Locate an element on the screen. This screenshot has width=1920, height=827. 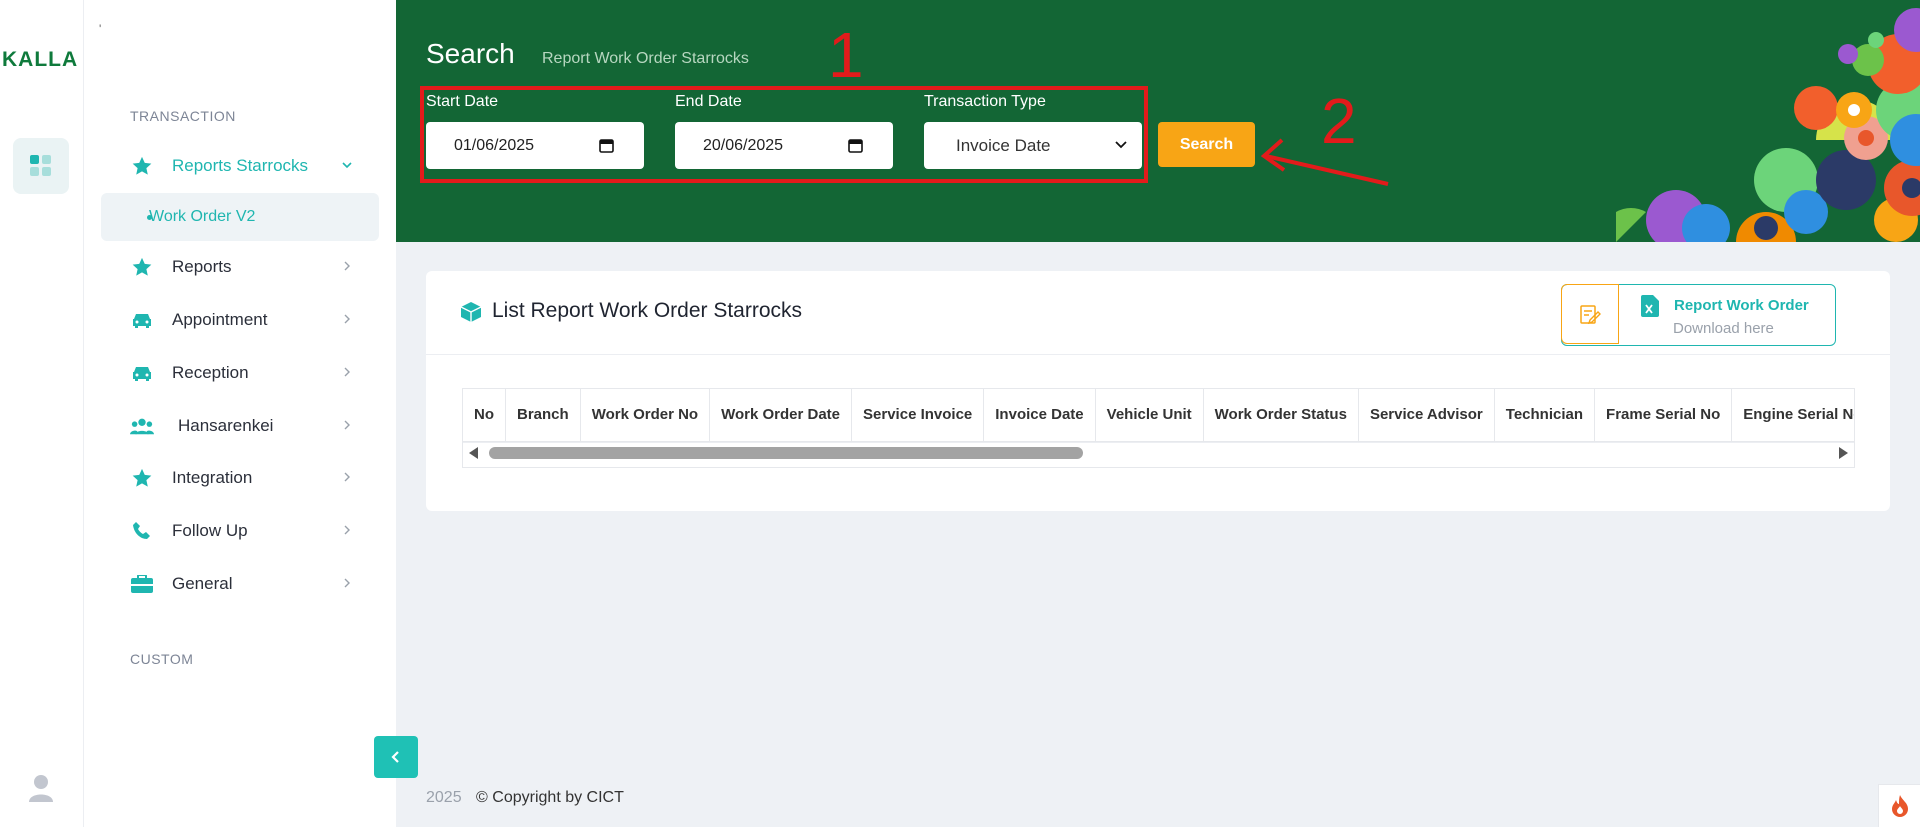
section-transaction: TRANSACTION is located at coordinates (183, 116).